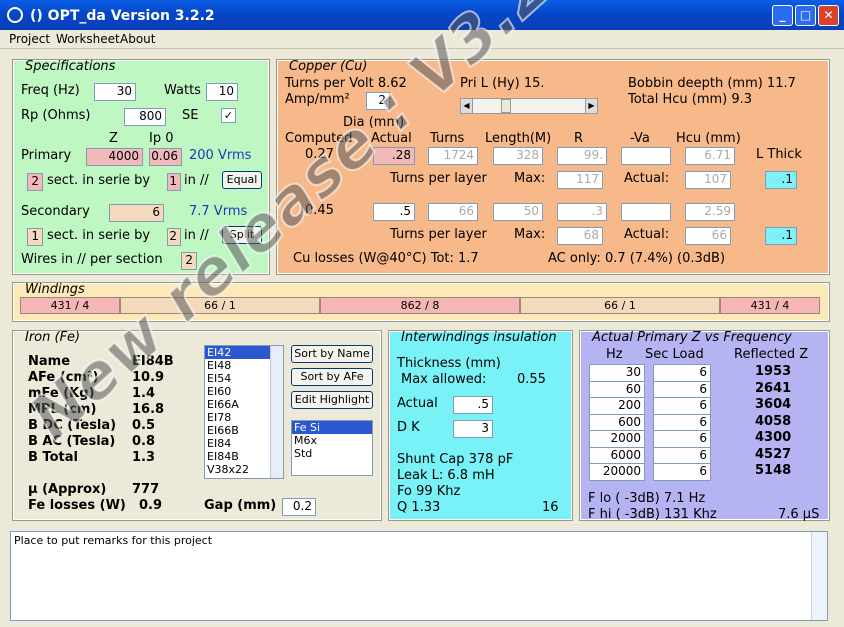 The width and height of the screenshot is (844, 627). I want to click on remarks-textarea: Place to put remarks for this project, so click(419, 576).